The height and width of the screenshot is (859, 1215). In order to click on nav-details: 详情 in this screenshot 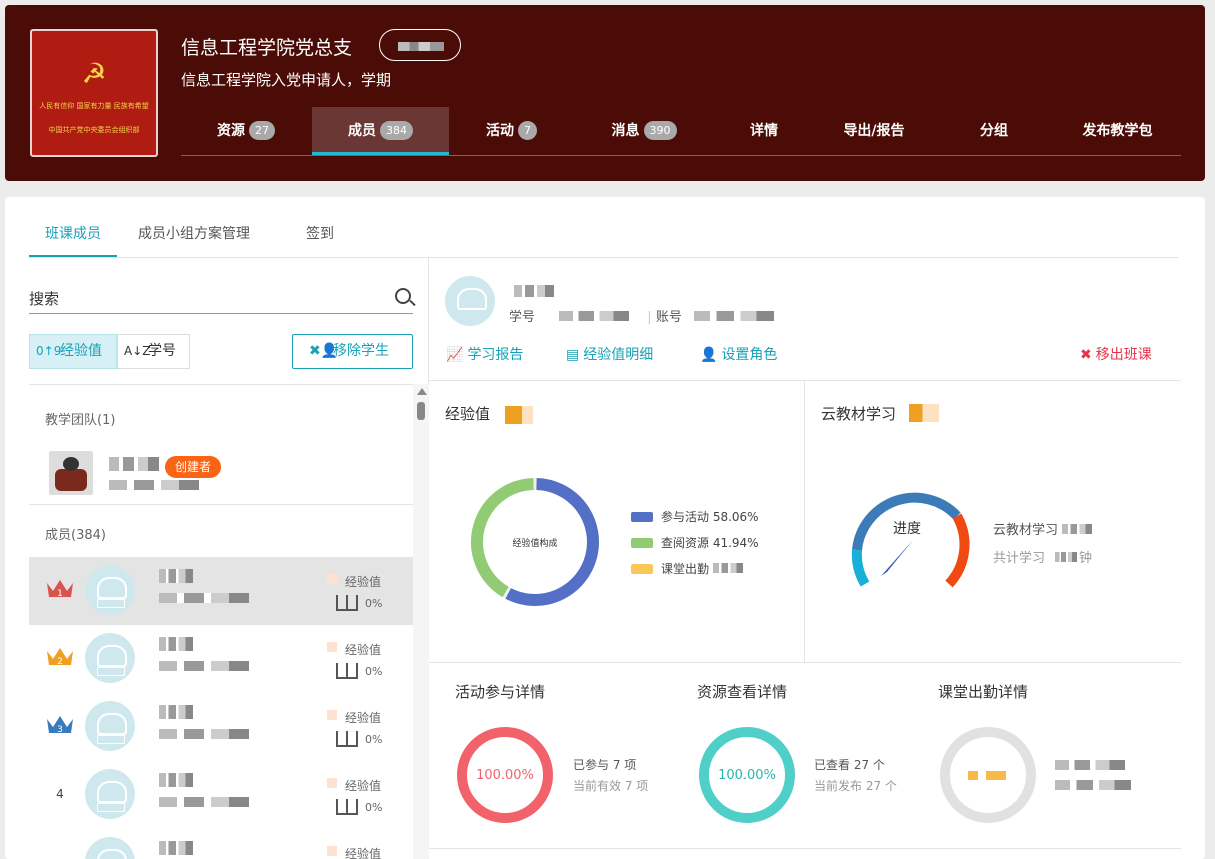, I will do `click(764, 131)`.